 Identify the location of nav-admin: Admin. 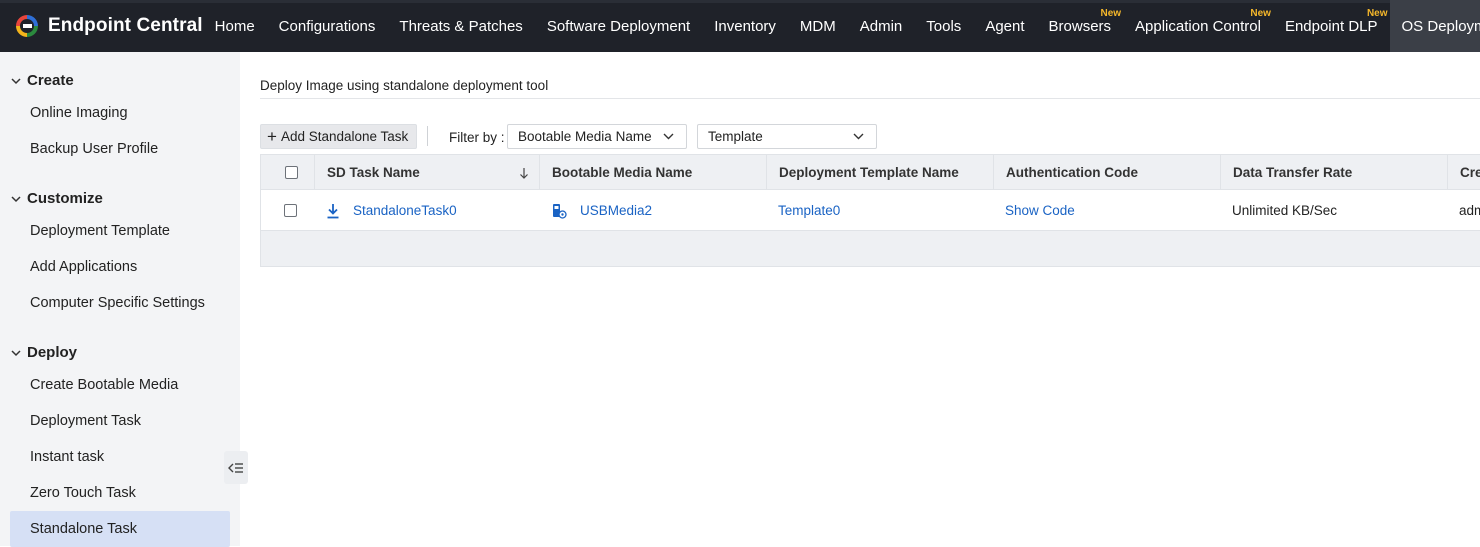
(881, 26).